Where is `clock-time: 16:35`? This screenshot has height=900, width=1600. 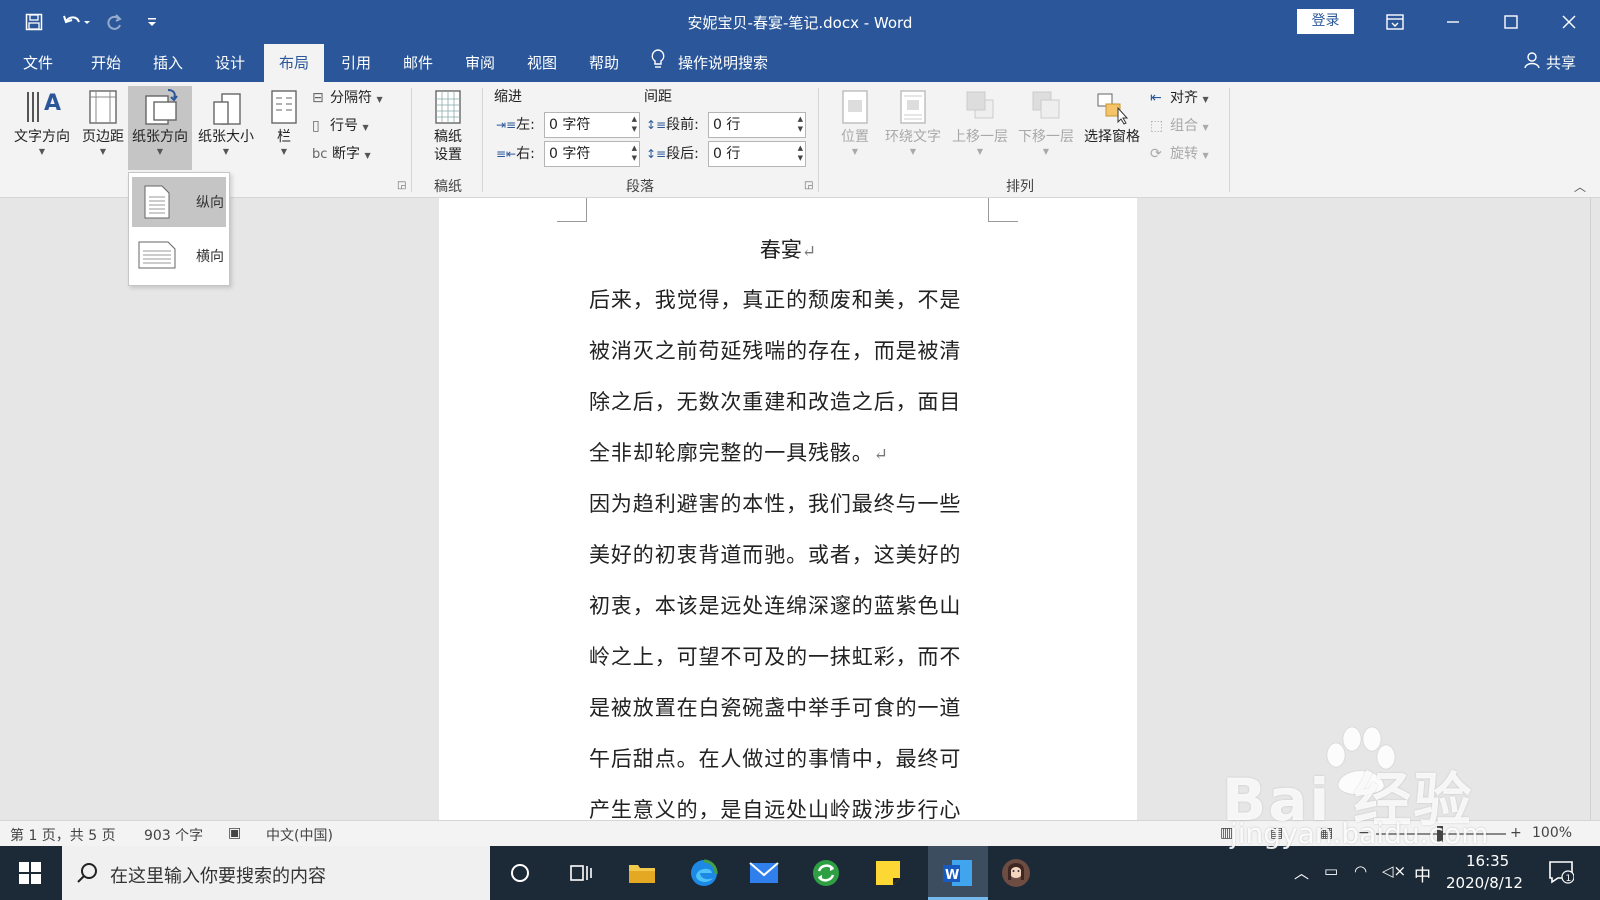 clock-time: 16:35 is located at coordinates (1487, 861).